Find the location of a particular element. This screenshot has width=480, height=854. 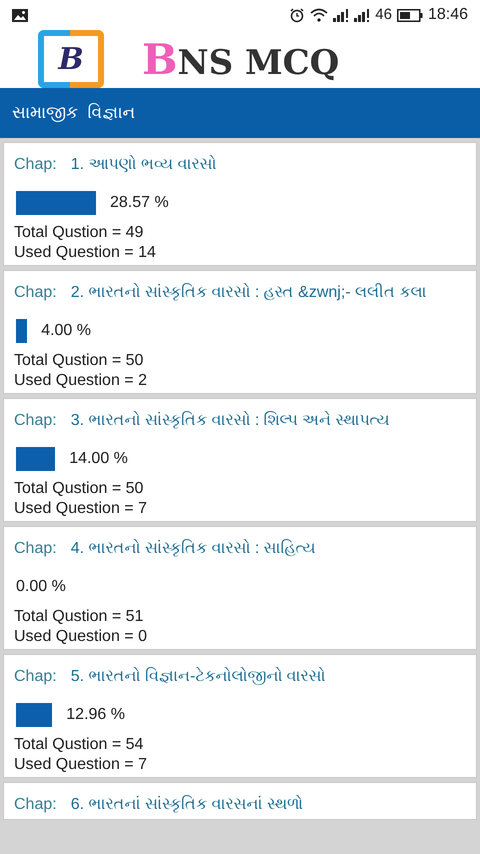

chapter-card: Chap: 4. ભારતનો સાંસ્કૃતિક વારસો : સાહિત્ય 0.00 % Total Qustion = 51 Used Question = 0 is located at coordinates (240, 588).